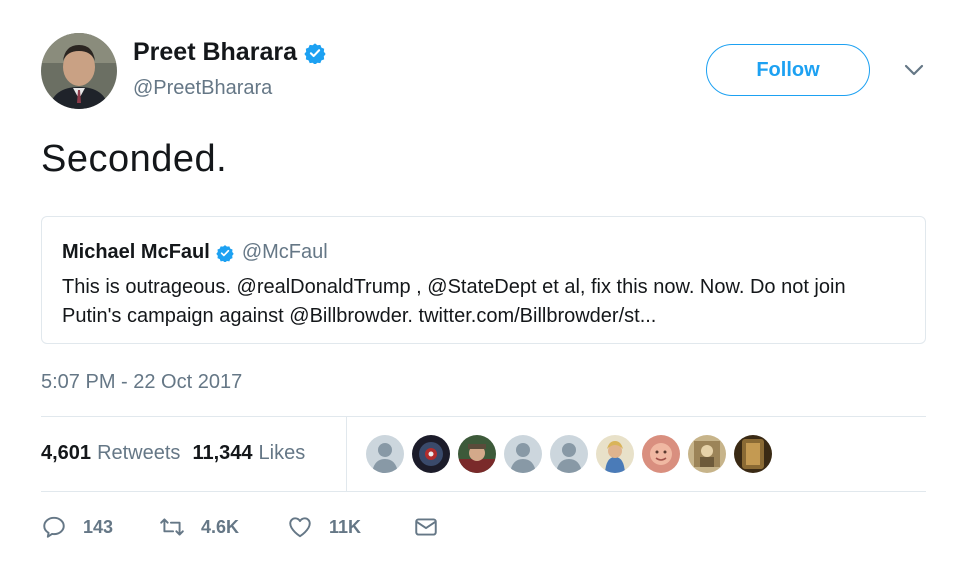  I want to click on author-display-name: Preet Bharara, so click(215, 52).